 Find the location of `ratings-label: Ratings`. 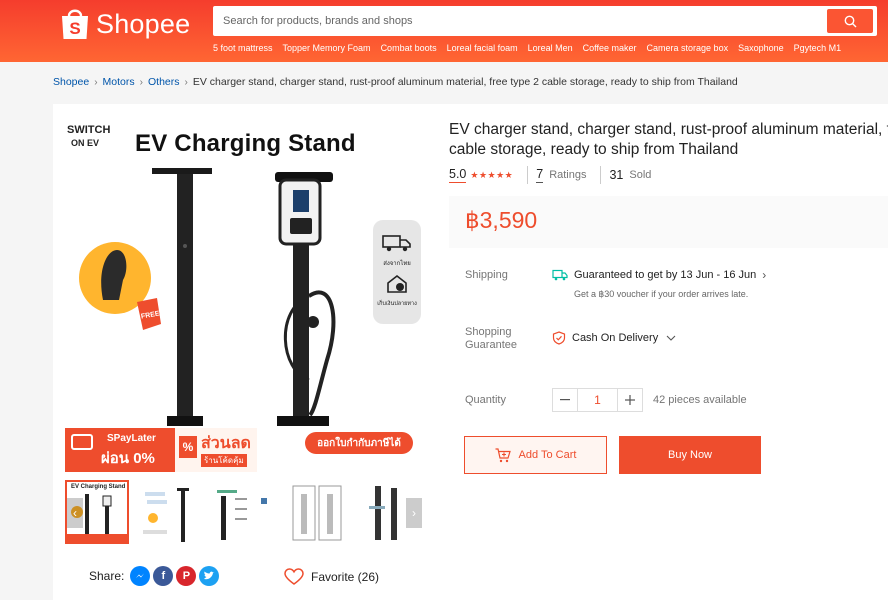

ratings-label: Ratings is located at coordinates (568, 175).